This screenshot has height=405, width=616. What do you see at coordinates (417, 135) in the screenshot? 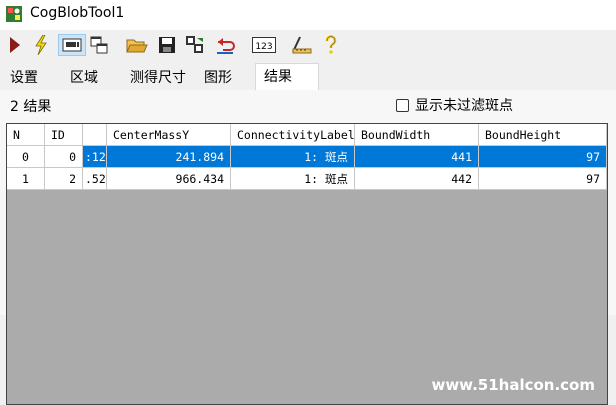
I see `column-header-boundwidth: BoundWidth` at bounding box center [417, 135].